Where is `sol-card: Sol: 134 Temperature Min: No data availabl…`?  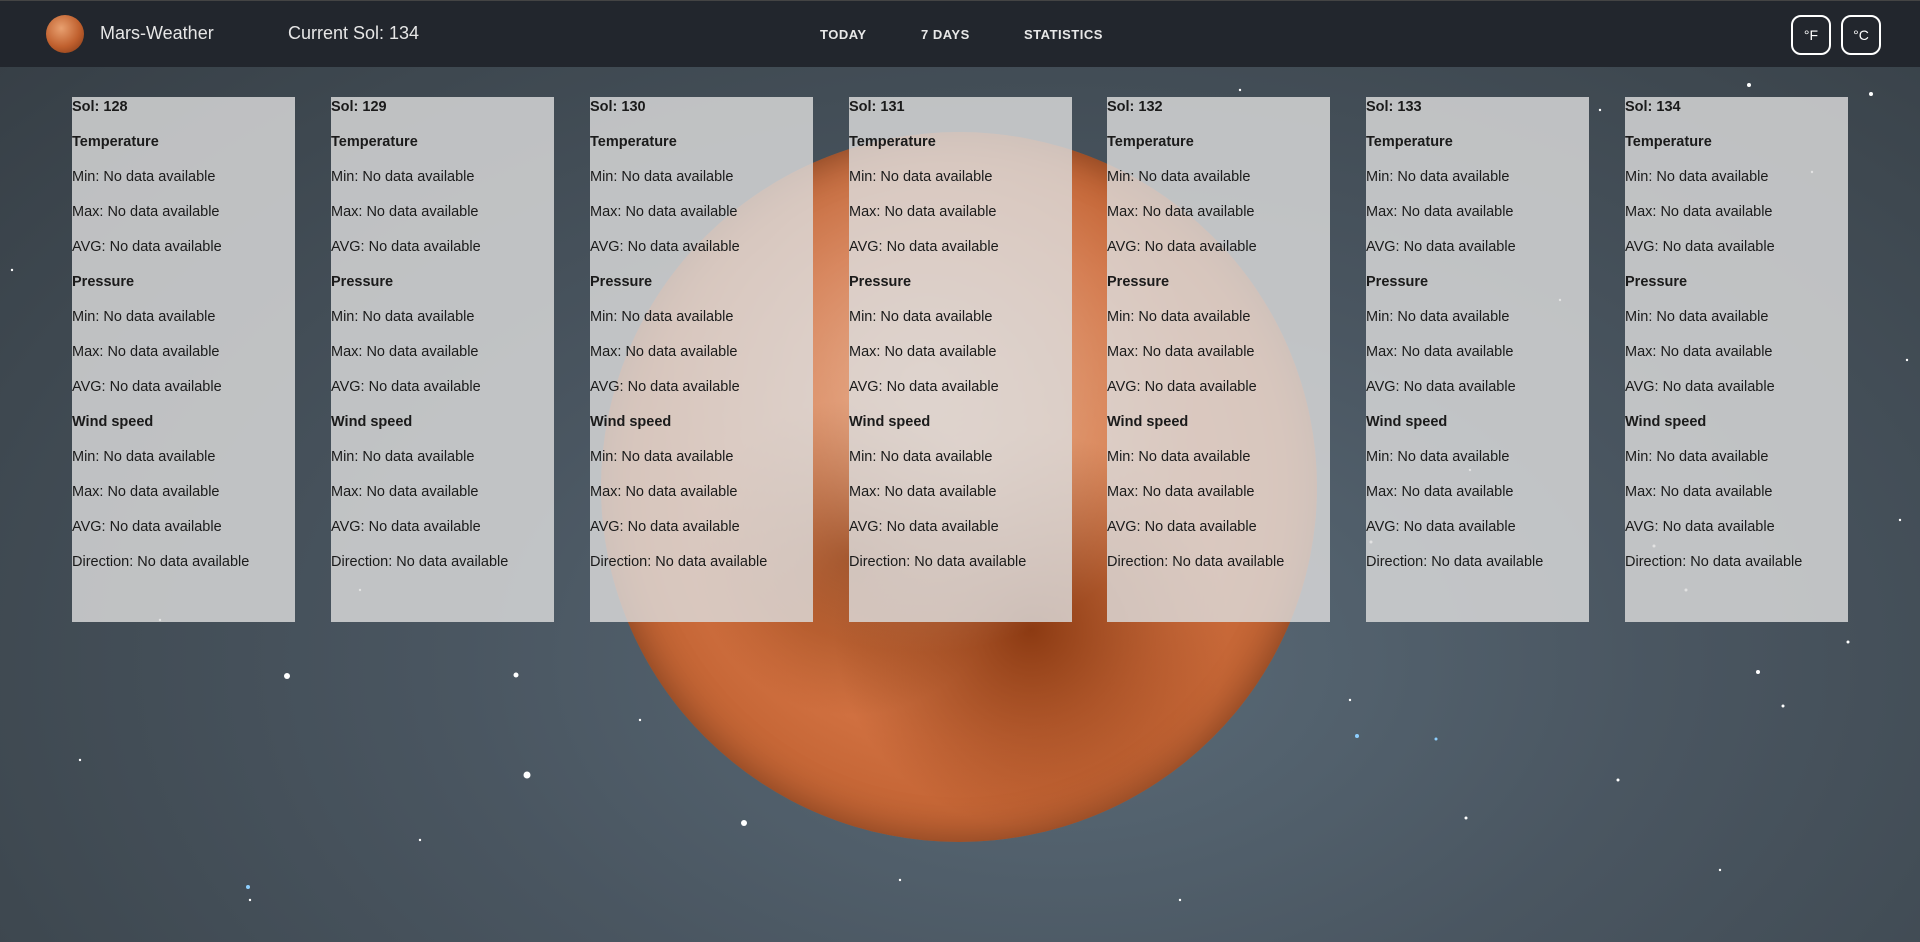 sol-card: Sol: 134 Temperature Min: No data availabl… is located at coordinates (1736, 359).